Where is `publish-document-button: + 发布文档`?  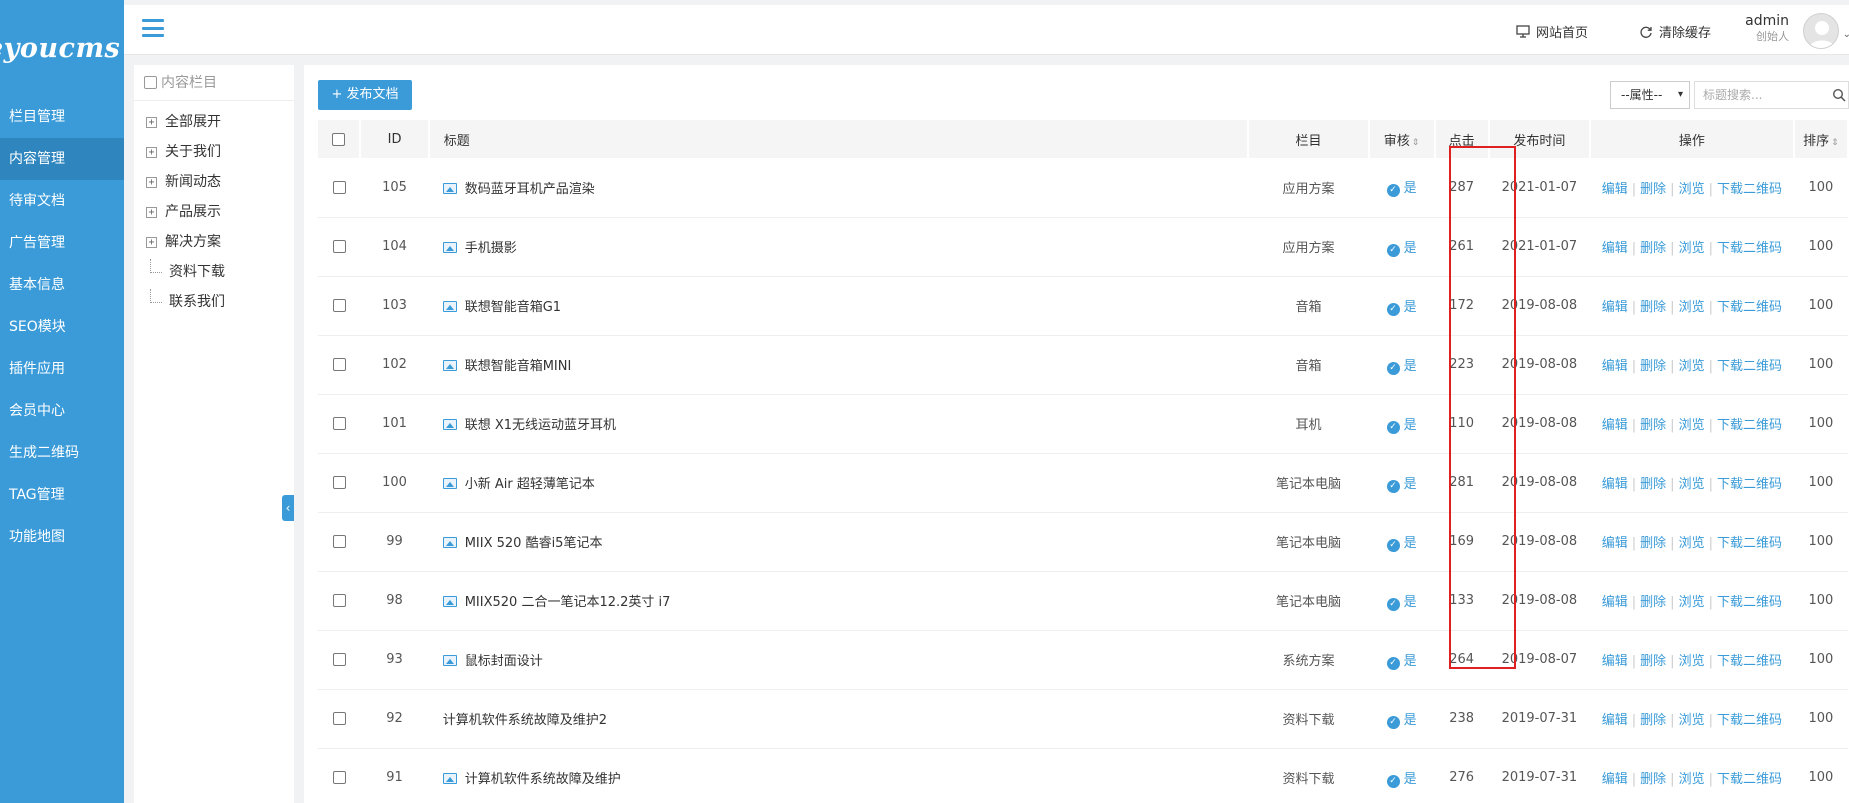
publish-document-button: + 发布文档 is located at coordinates (365, 95).